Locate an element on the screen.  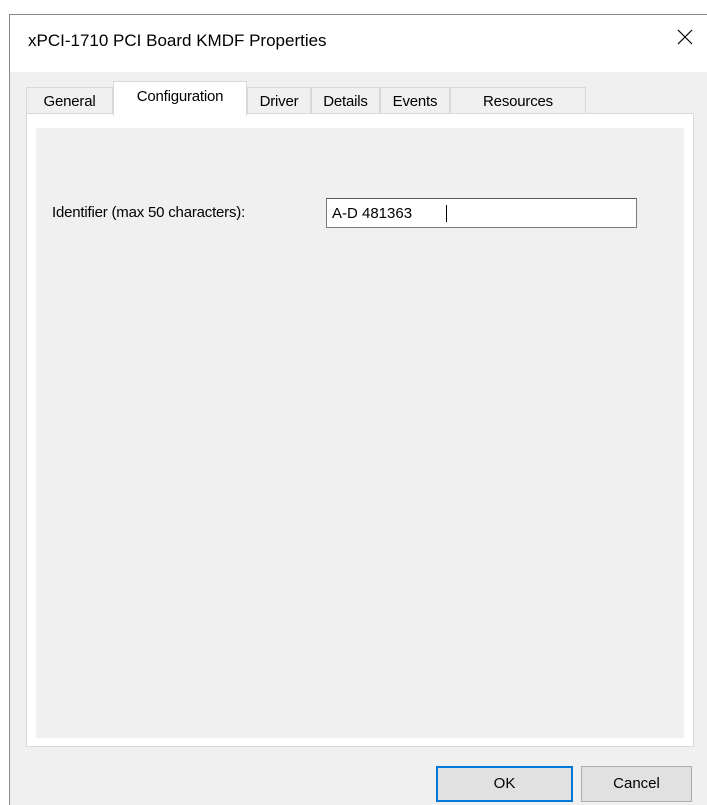
tab-driver: Driver is located at coordinates (279, 100).